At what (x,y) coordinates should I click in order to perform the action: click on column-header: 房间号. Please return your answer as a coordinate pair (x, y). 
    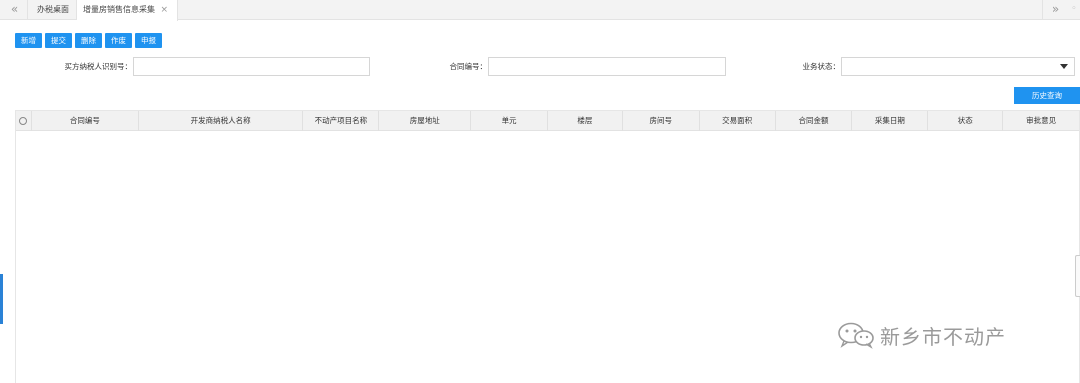
    Looking at the image, I should click on (661, 121).